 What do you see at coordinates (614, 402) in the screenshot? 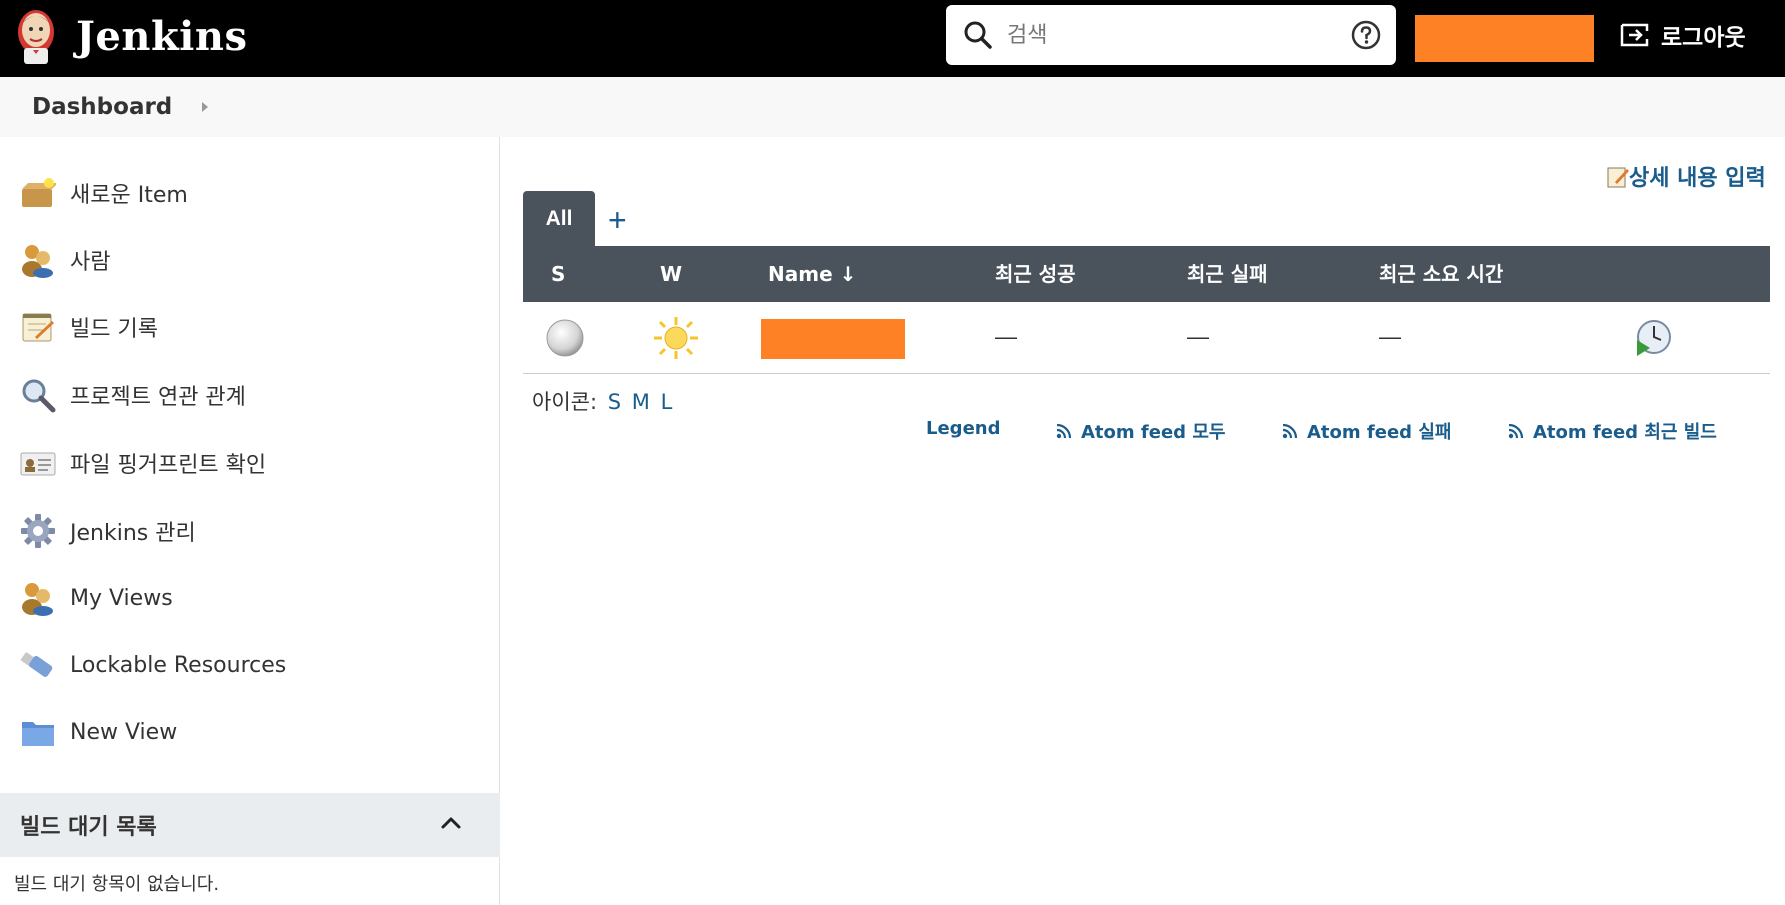
I see `icon-size-small: S` at bounding box center [614, 402].